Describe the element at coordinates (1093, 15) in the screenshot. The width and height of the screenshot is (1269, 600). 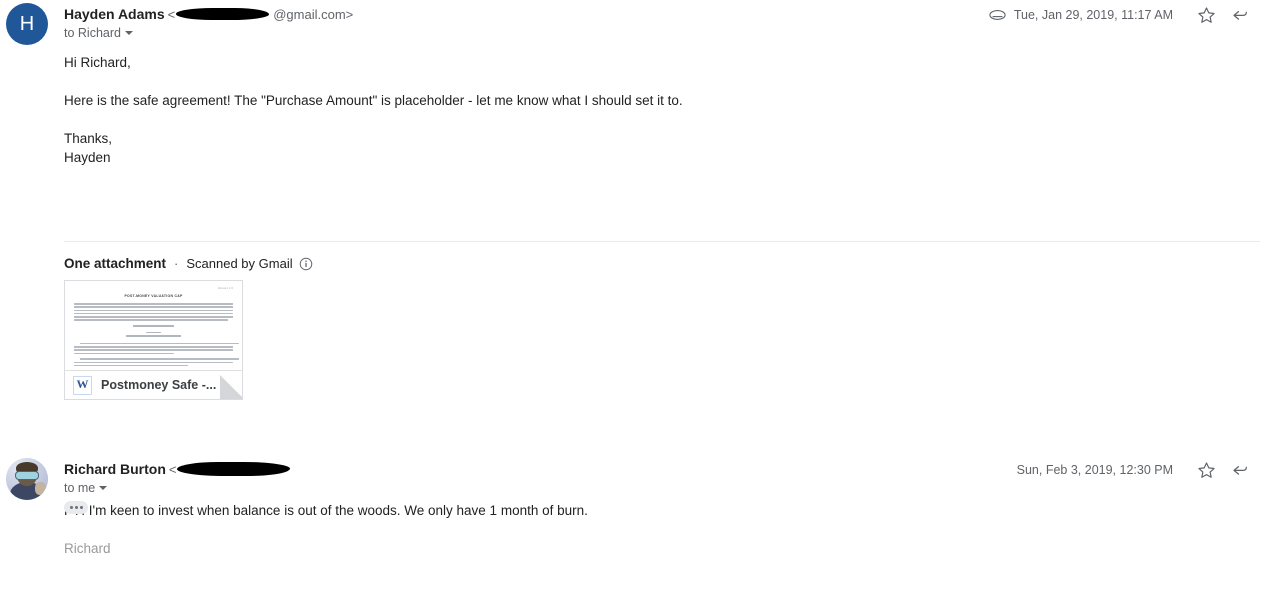
I see `message-timestamp: Tue, Jan 29, 2019, 11:17 AM` at that location.